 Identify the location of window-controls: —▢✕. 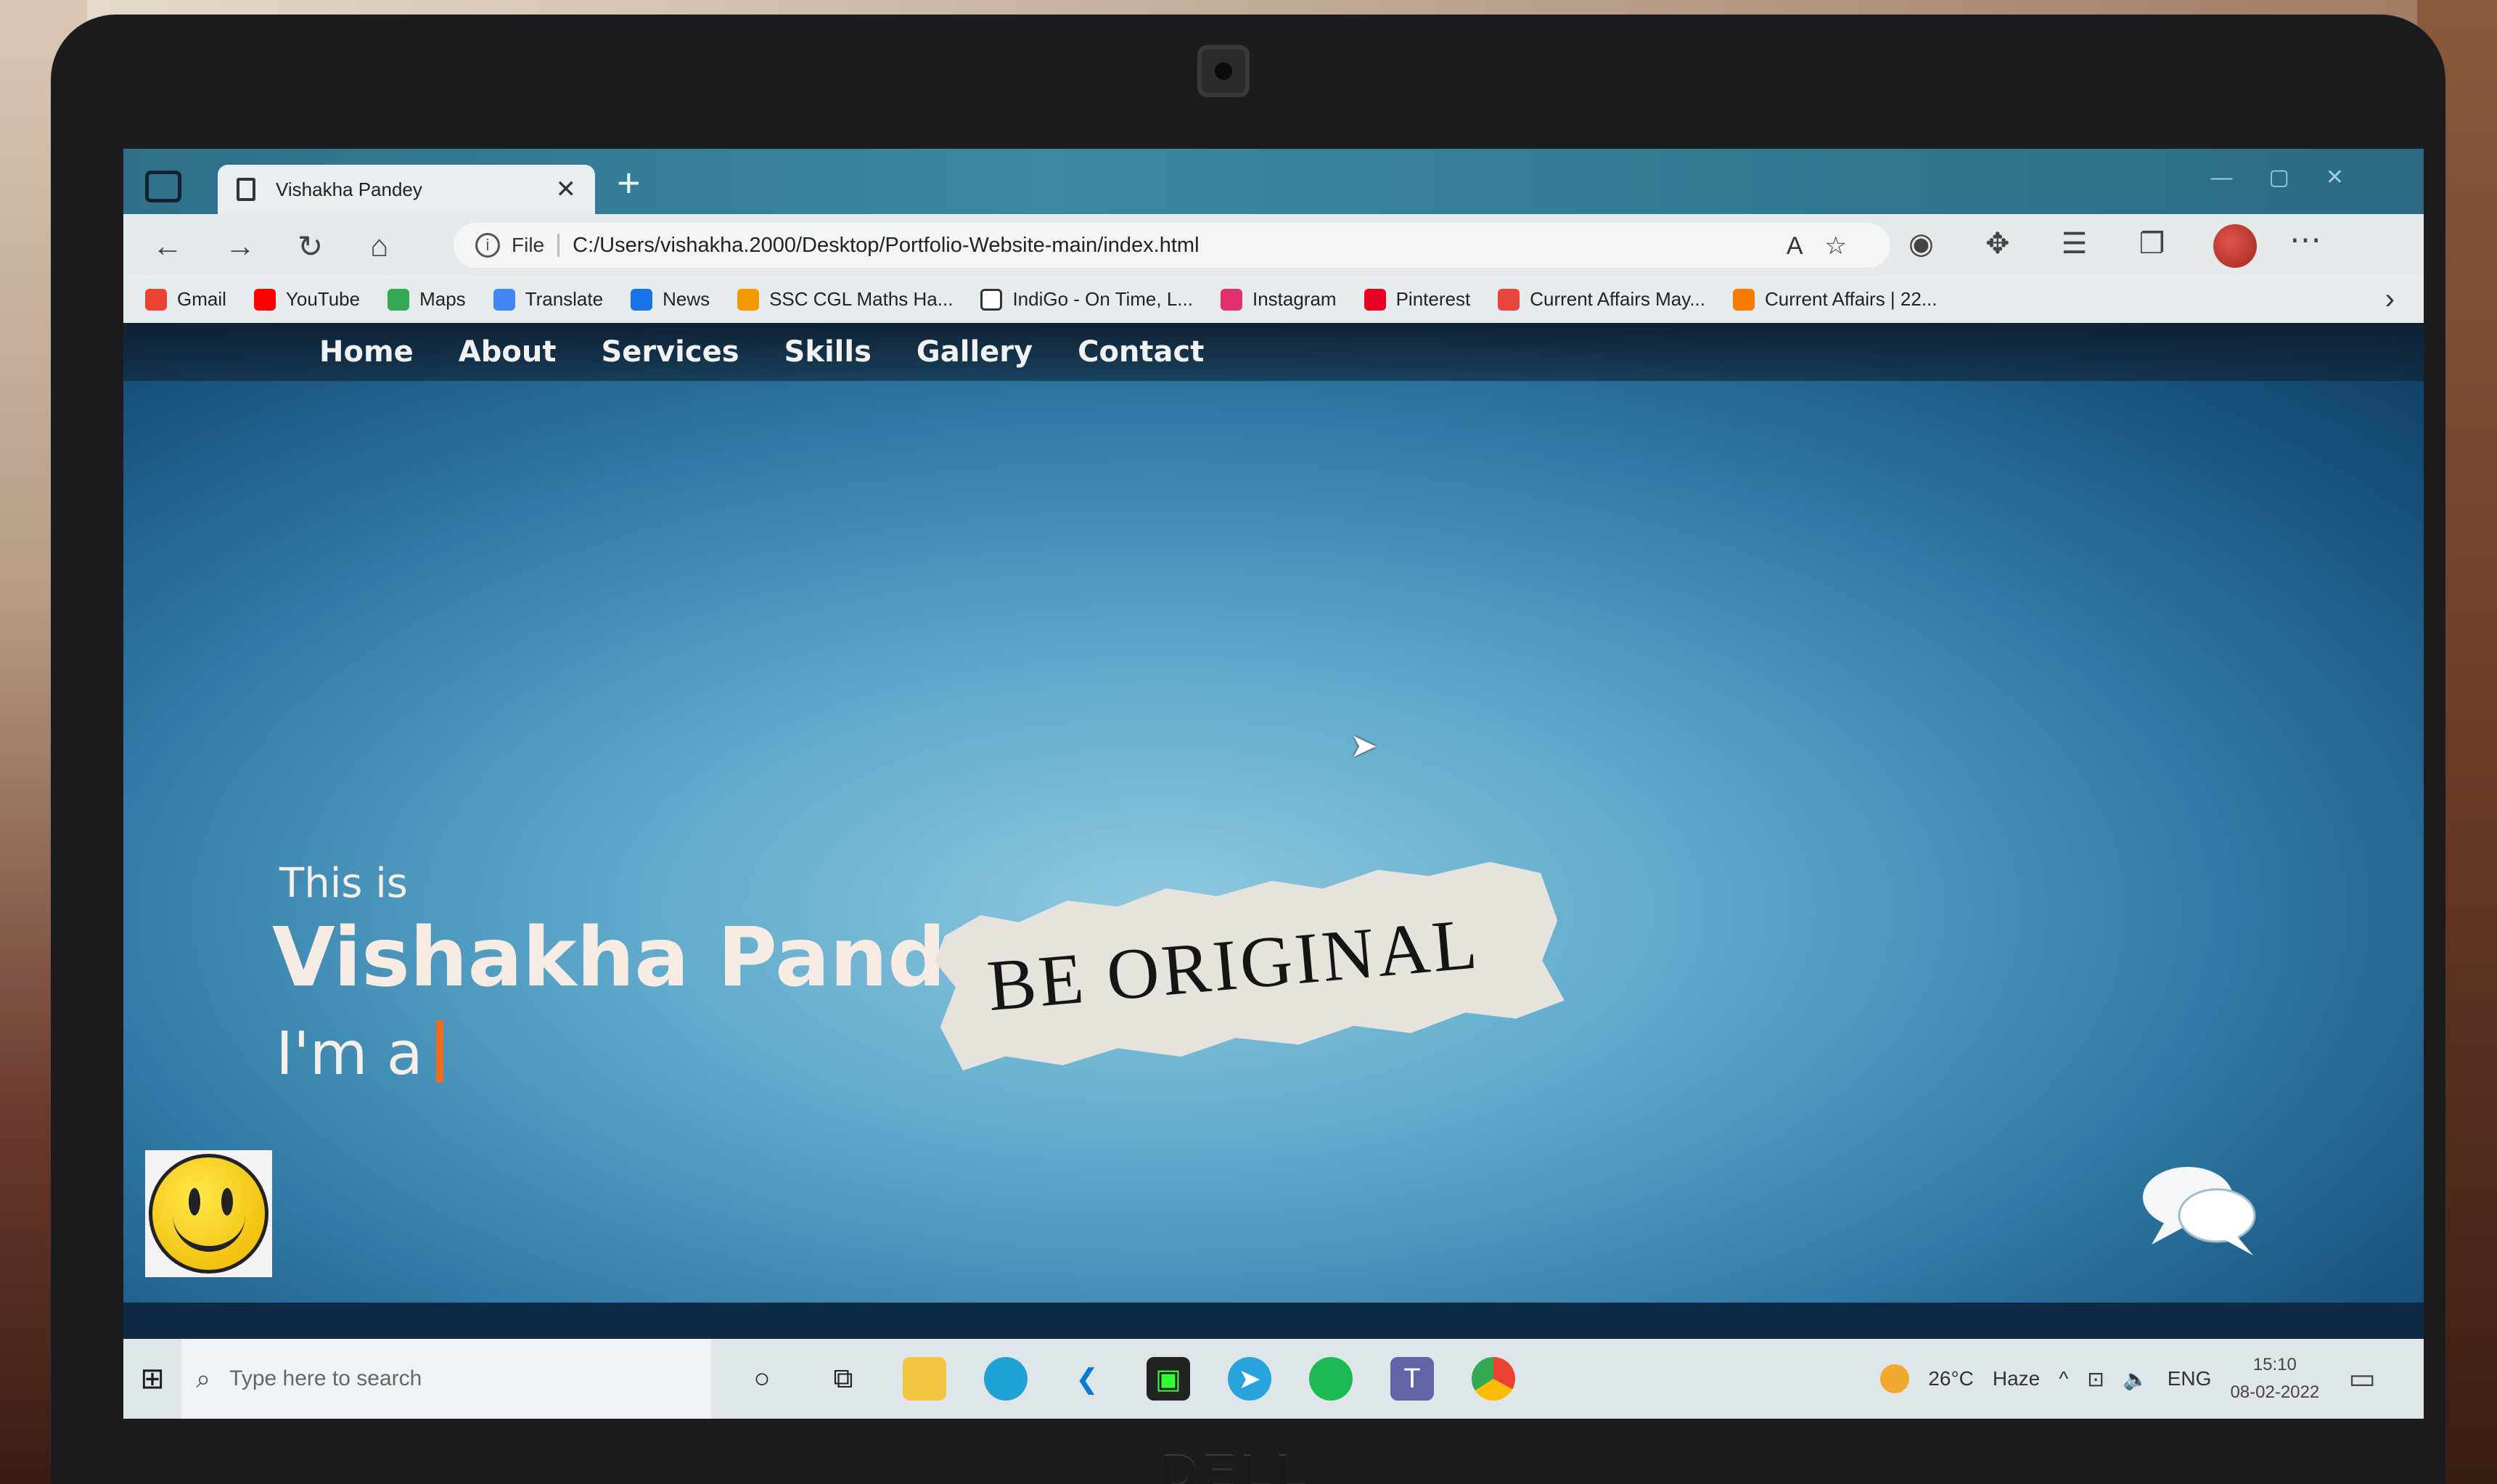
(2295, 177).